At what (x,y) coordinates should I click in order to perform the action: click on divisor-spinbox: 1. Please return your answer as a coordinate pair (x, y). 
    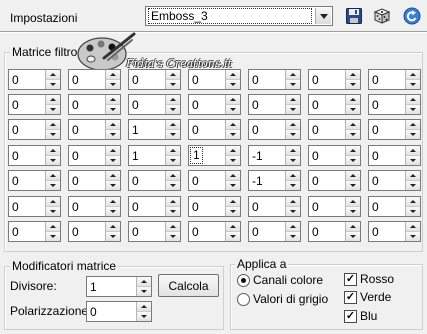
    Looking at the image, I should click on (119, 286).